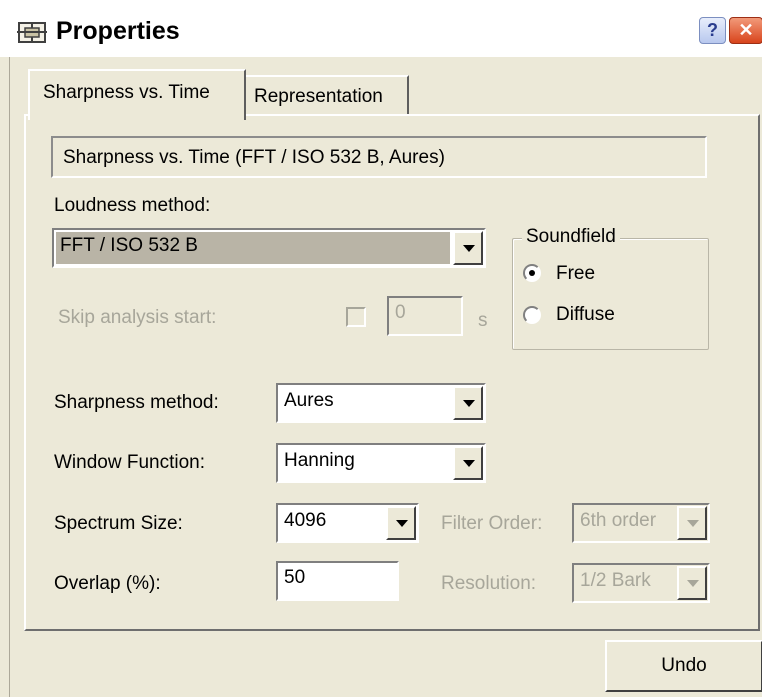 This screenshot has height=697, width=762. What do you see at coordinates (32, 32) in the screenshot?
I see `pin-icon` at bounding box center [32, 32].